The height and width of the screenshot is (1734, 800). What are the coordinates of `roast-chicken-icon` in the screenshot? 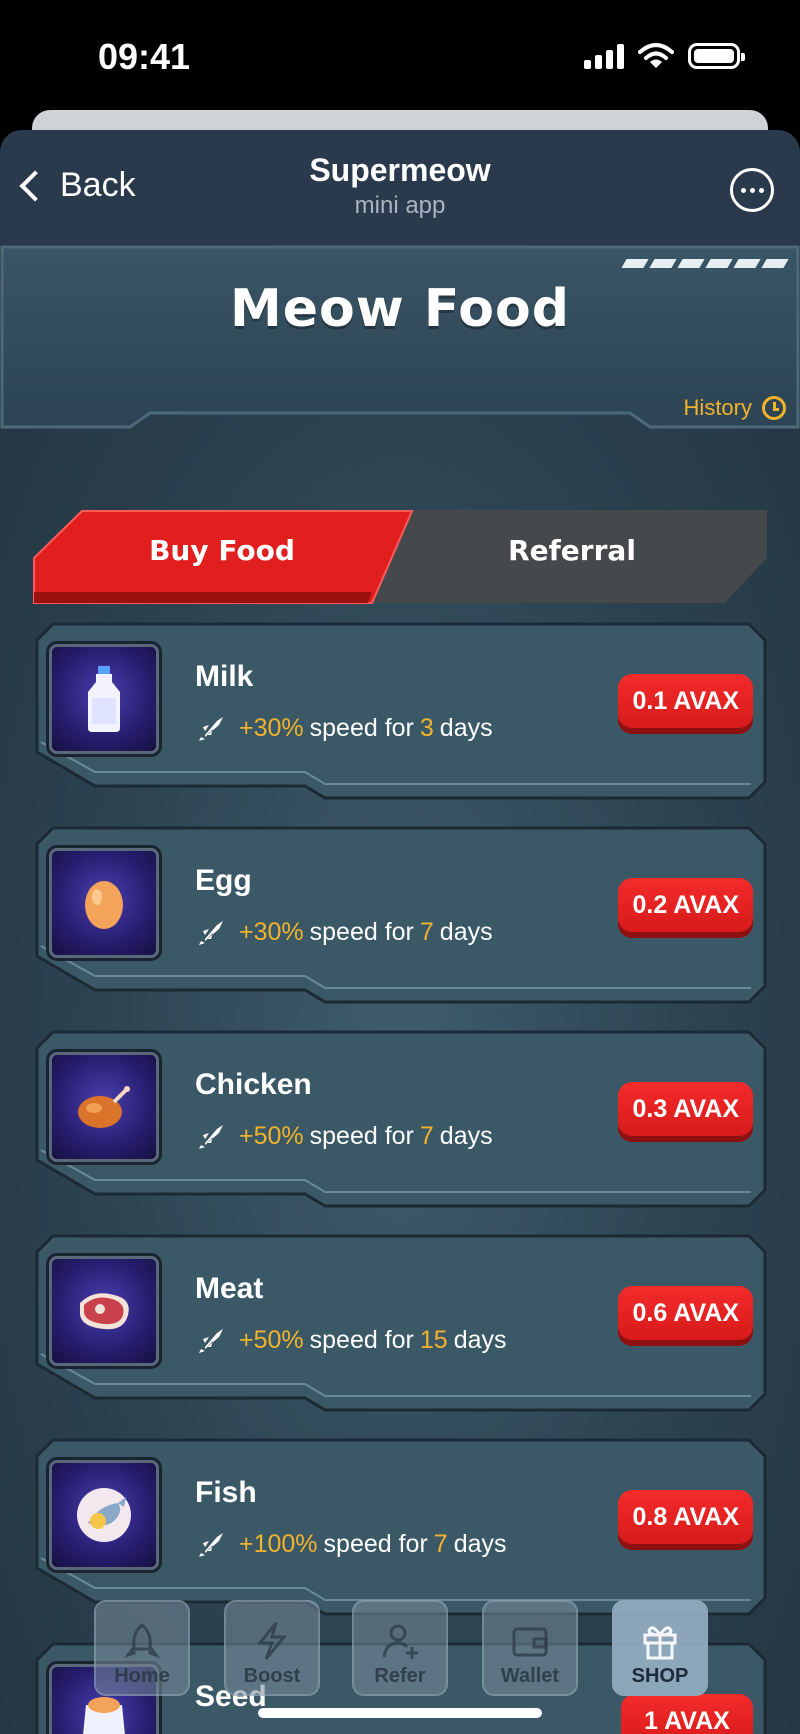 It's located at (104, 1107).